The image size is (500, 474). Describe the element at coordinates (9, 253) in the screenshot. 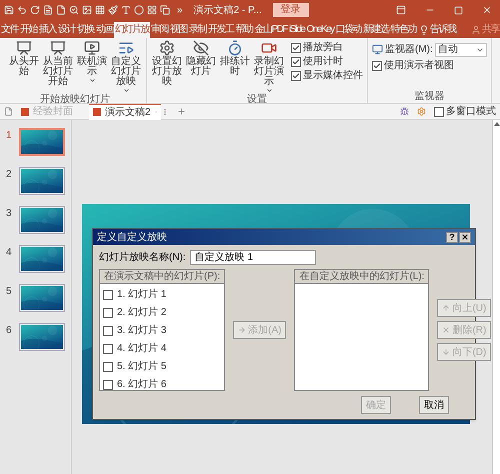

I see `slide-number: 4` at that location.